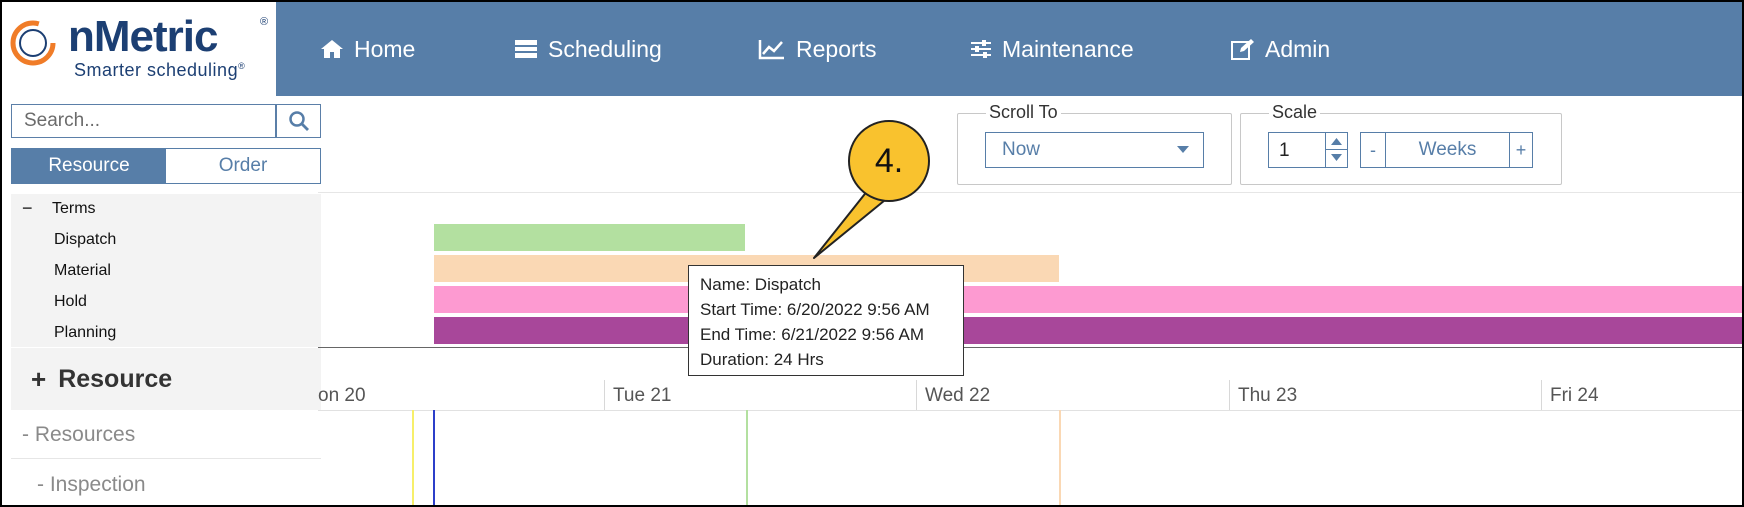  I want to click on search-button, so click(298, 121).